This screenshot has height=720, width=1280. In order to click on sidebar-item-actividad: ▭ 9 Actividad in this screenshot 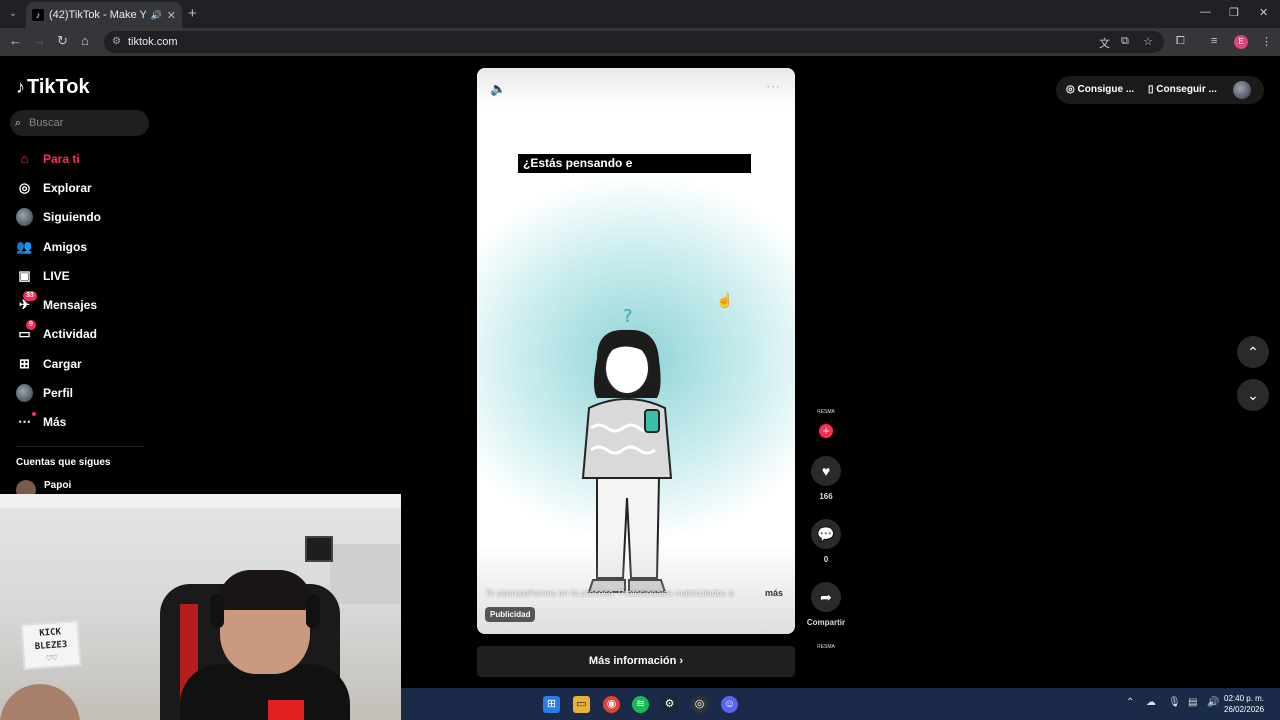, I will do `click(81, 334)`.